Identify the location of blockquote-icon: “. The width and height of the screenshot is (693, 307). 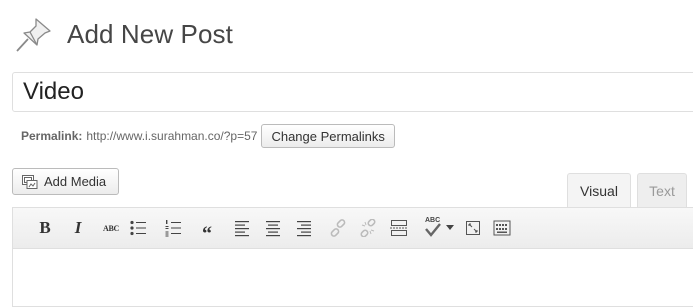
(207, 234).